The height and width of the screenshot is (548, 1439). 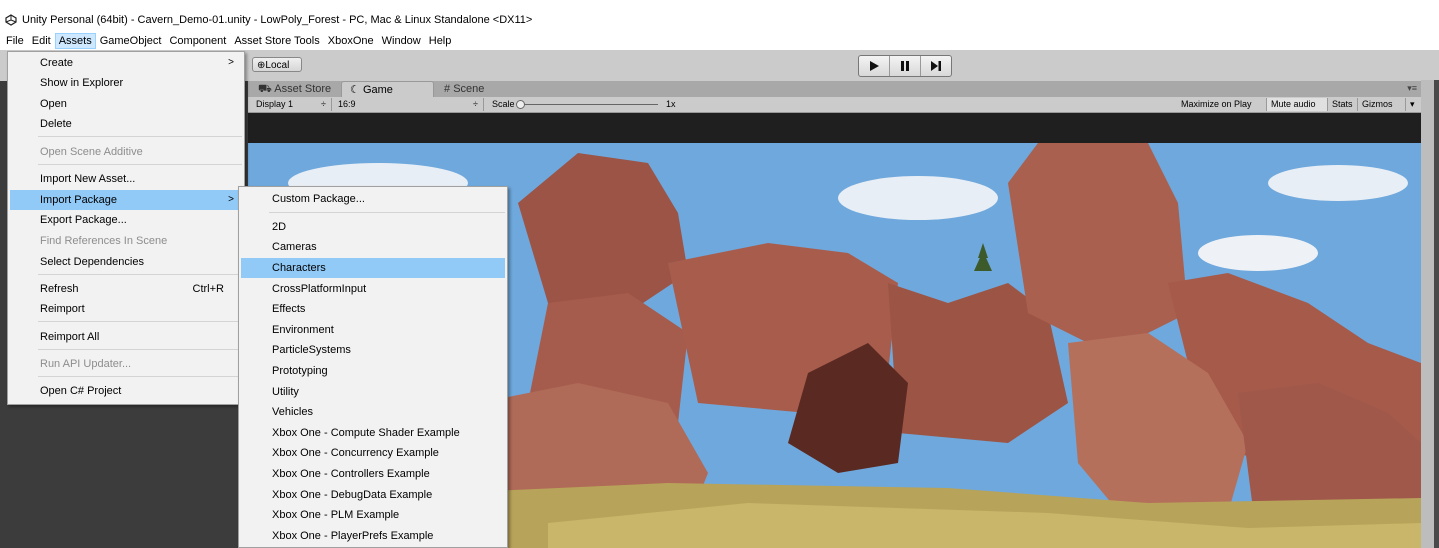 I want to click on menu-edit: Edit, so click(x=41, y=41).